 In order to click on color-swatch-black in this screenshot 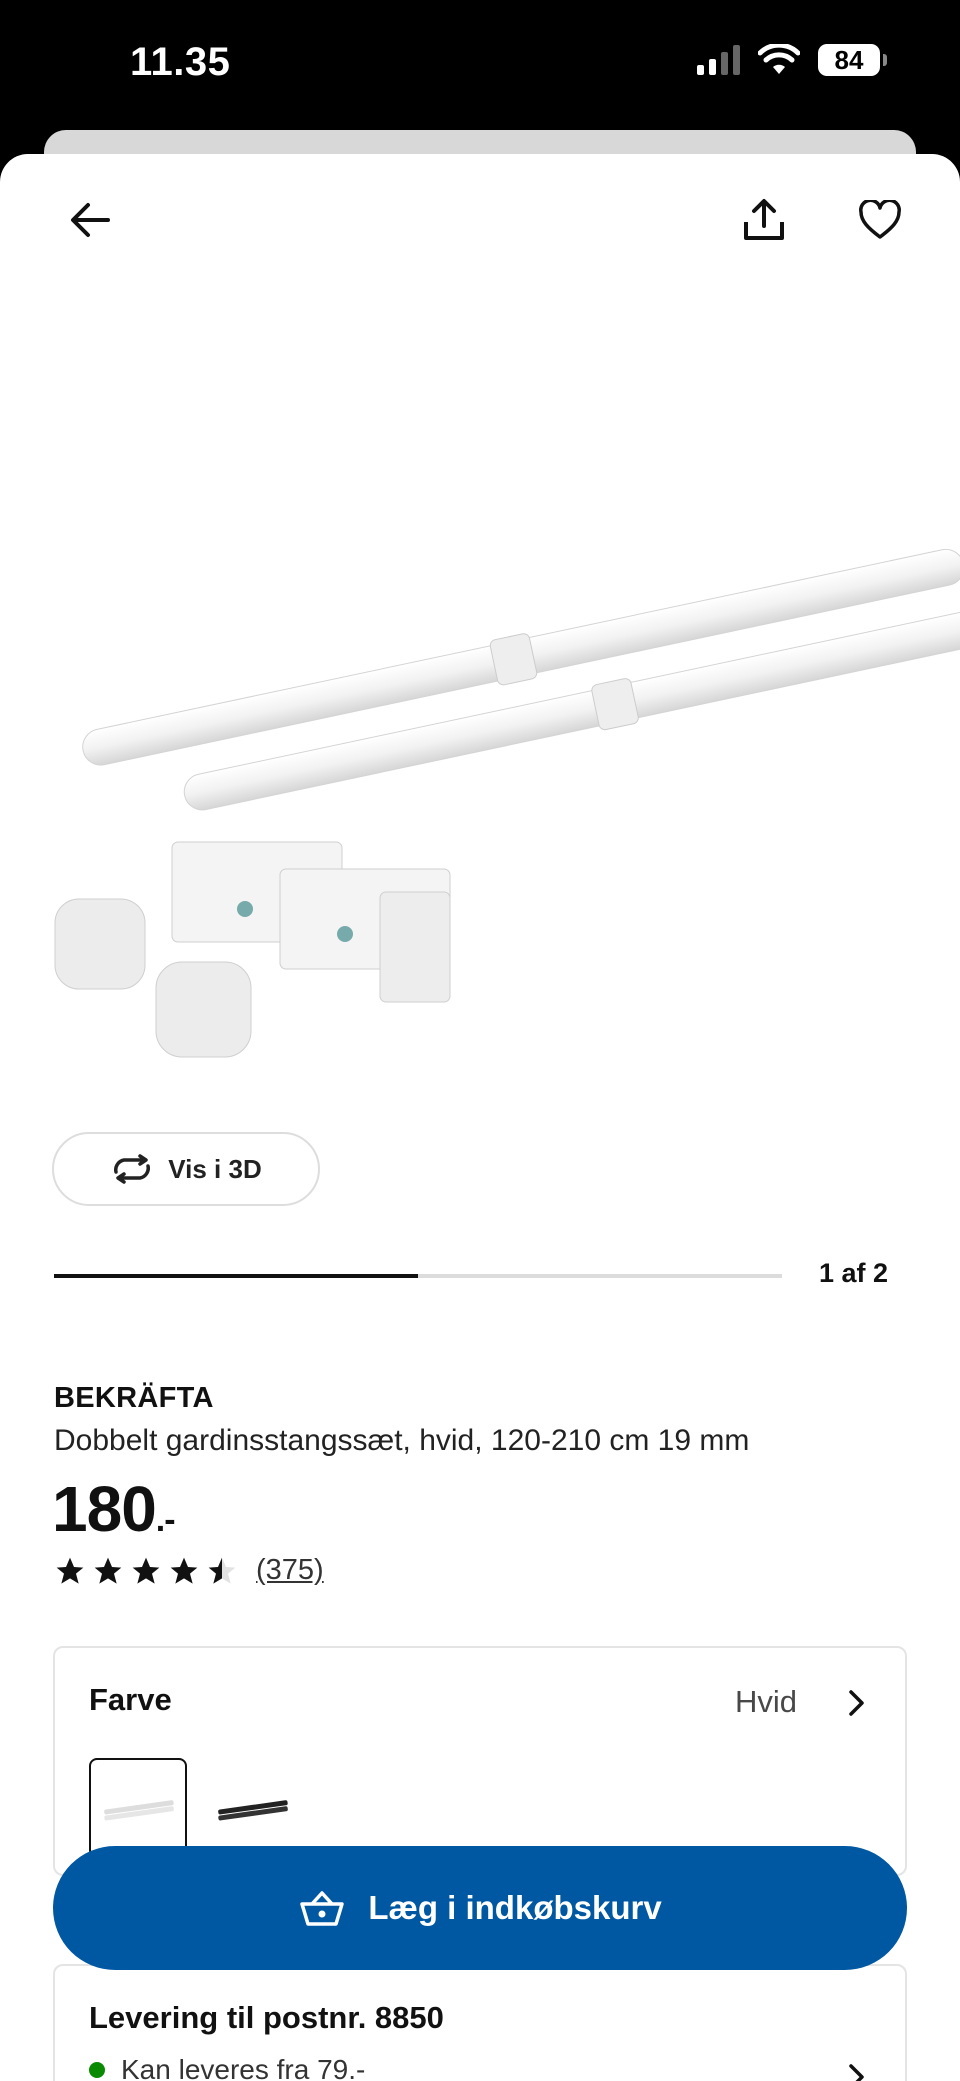, I will do `click(252, 1808)`.